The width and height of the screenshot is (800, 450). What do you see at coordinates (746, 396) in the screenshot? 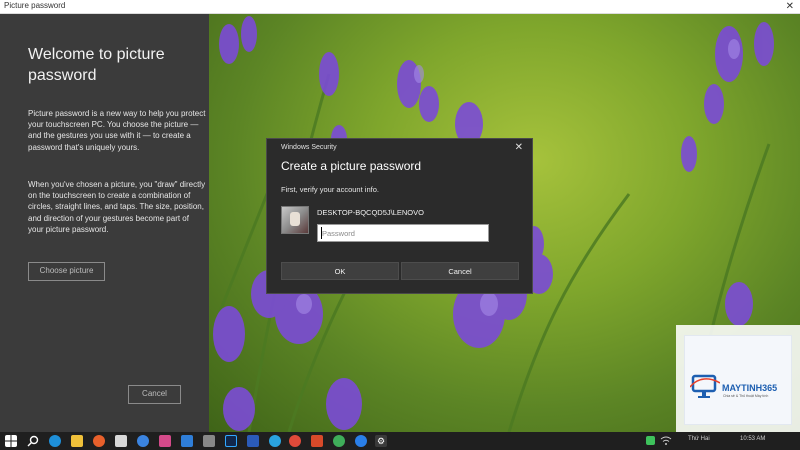
I see `watermark-tagline: Chia sẻ & Thủ thuật Máy tính` at bounding box center [746, 396].